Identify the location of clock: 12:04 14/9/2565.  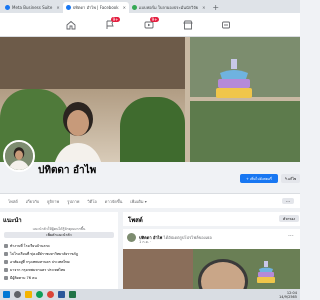
(288, 295).